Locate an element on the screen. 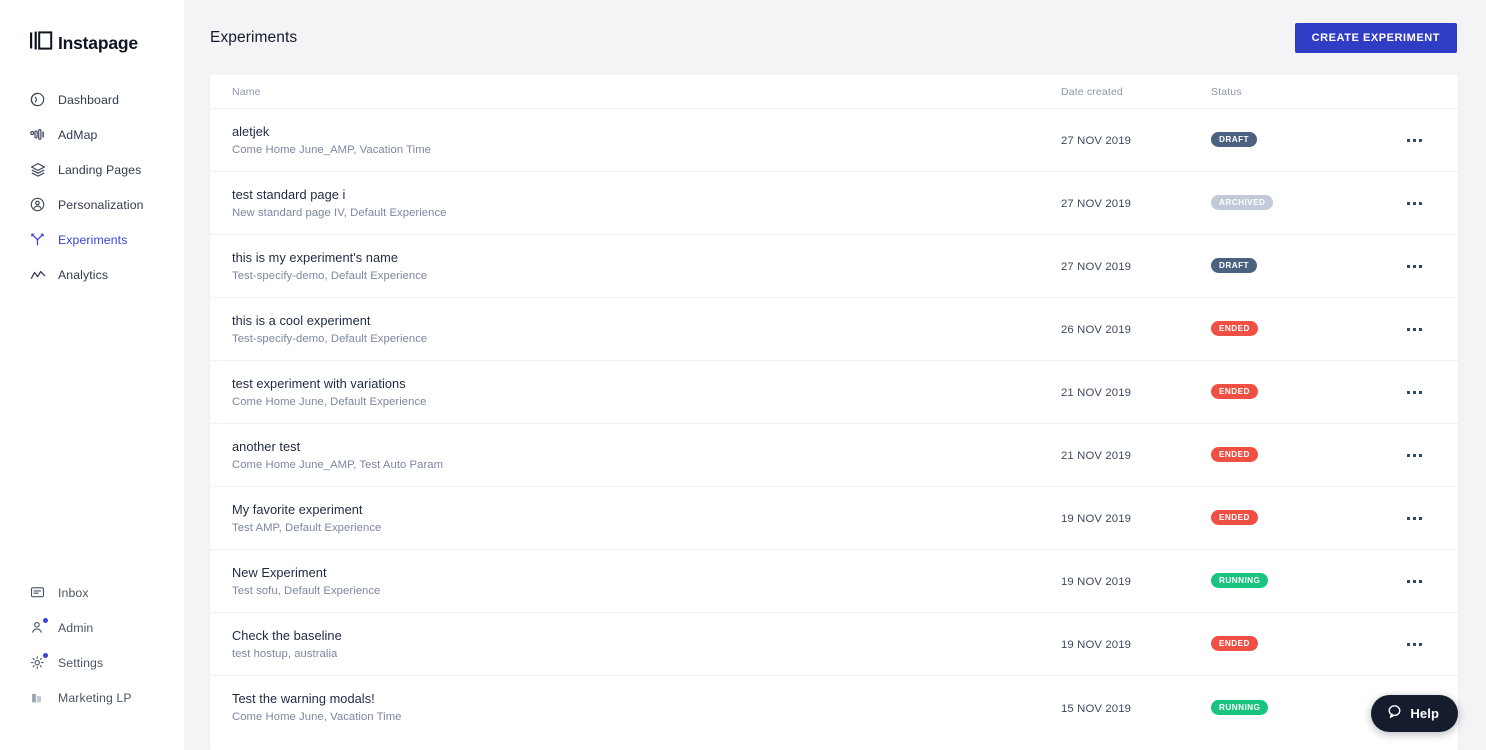  dashboard-icon is located at coordinates (37, 99).